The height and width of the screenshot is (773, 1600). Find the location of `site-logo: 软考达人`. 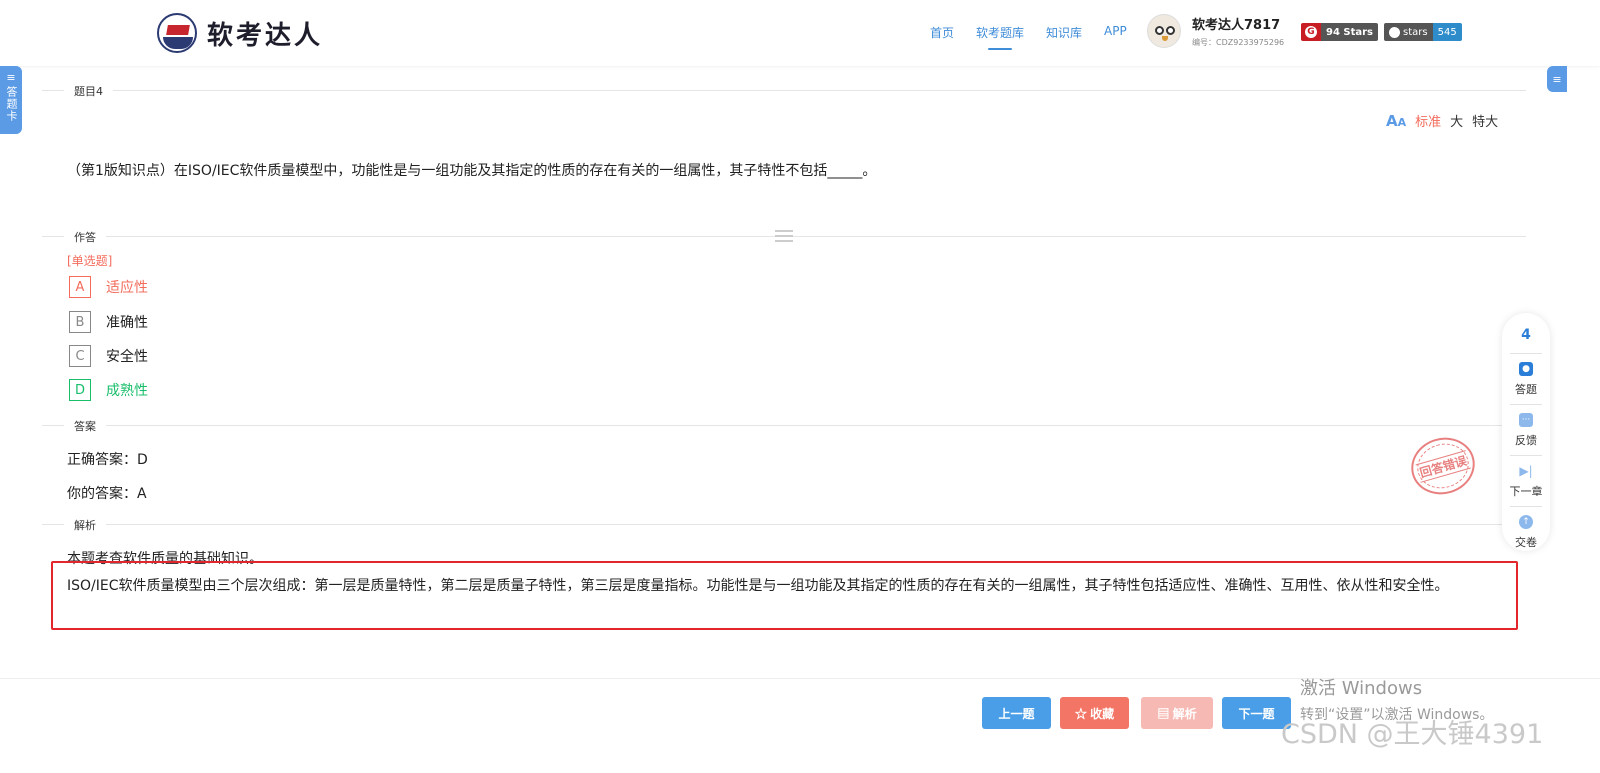

site-logo: 软考达人 is located at coordinates (240, 33).